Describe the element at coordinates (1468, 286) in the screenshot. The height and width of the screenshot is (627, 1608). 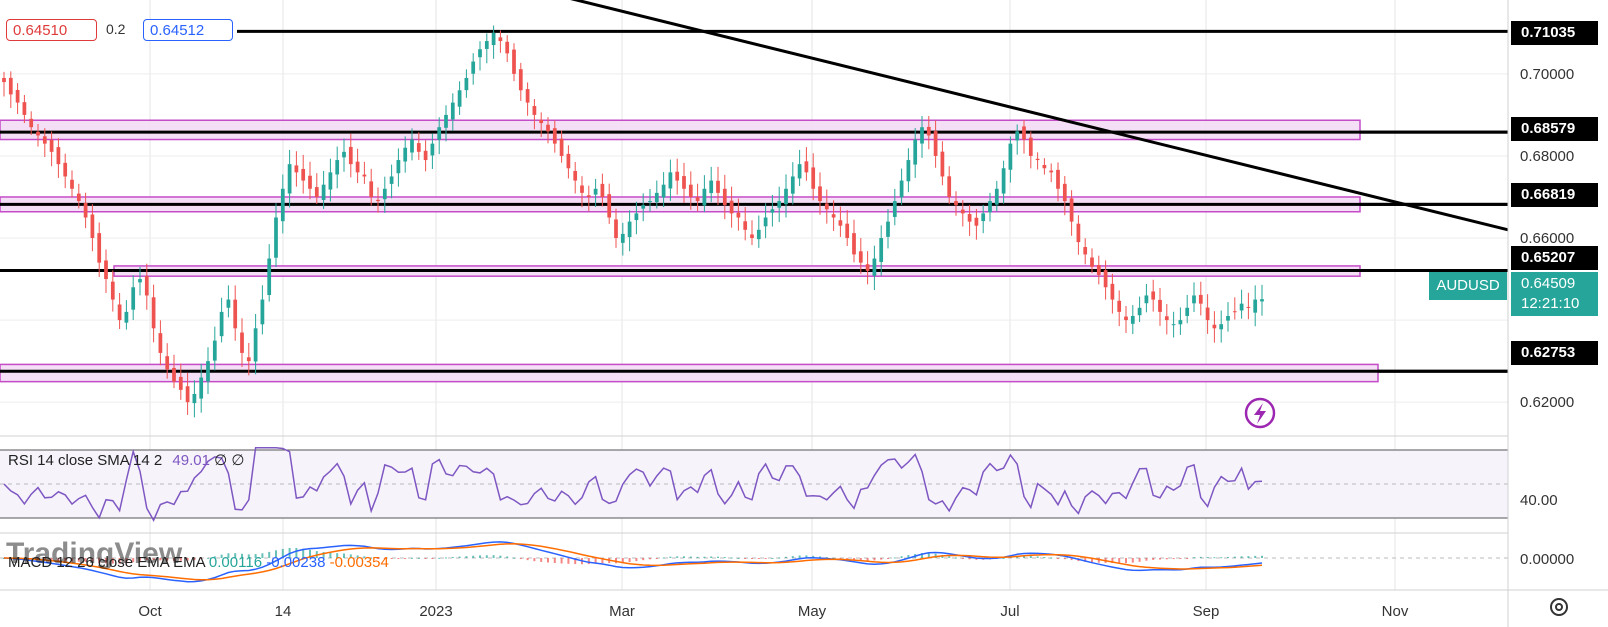
I see `symbol-tag: AUDUSD` at that location.